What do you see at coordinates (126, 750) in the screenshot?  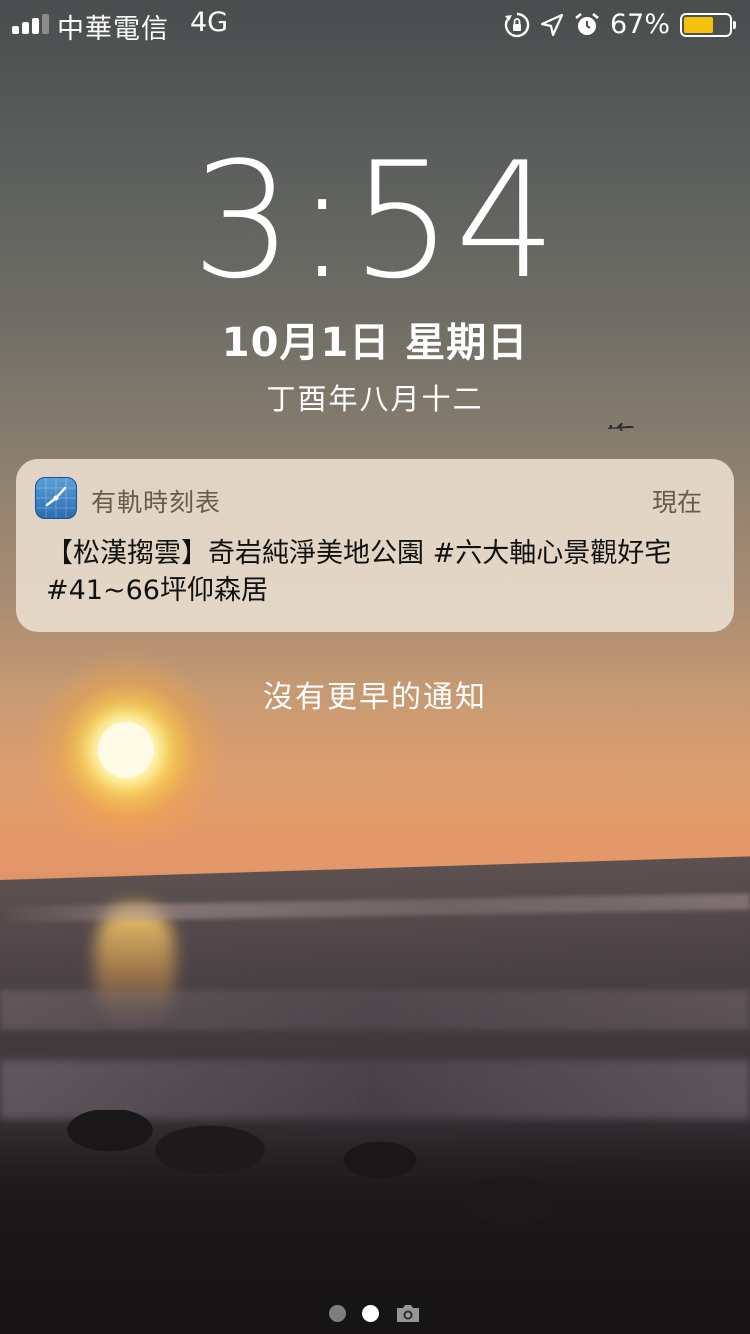 I see `wallpaper-sun` at bounding box center [126, 750].